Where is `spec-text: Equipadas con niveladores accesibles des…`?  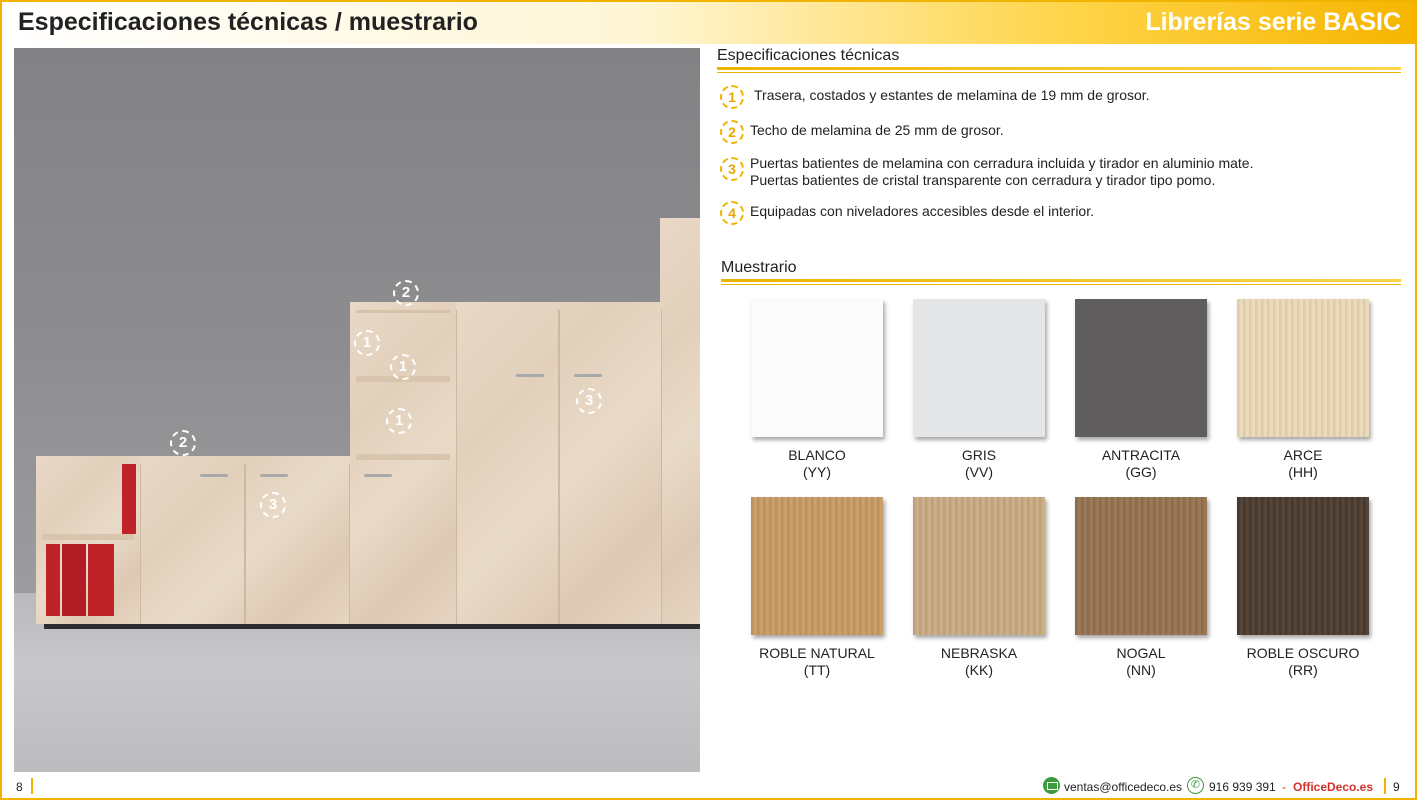 spec-text: Equipadas con niveladores accesibles des… is located at coordinates (922, 211).